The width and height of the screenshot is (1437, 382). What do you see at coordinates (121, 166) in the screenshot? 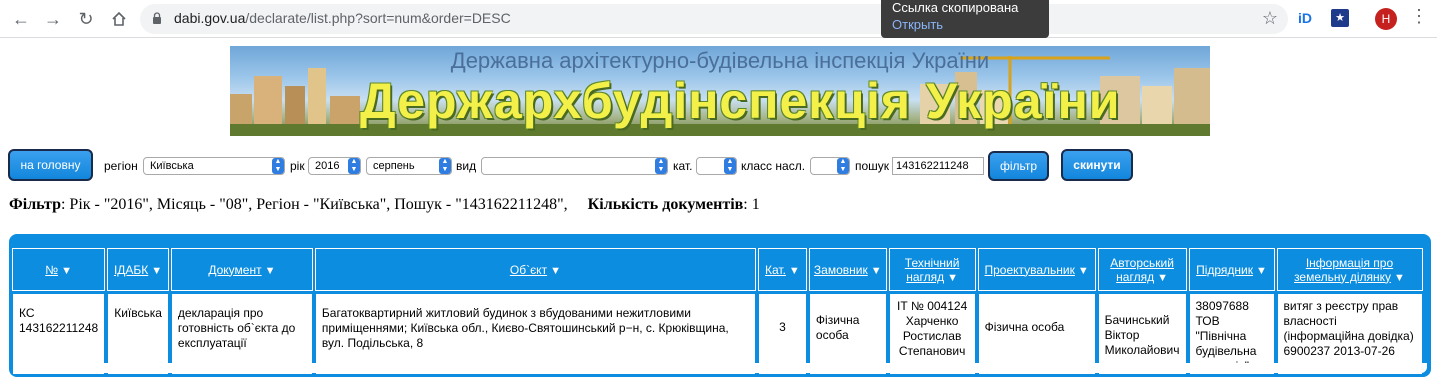
I see `region-label: регіон` at bounding box center [121, 166].